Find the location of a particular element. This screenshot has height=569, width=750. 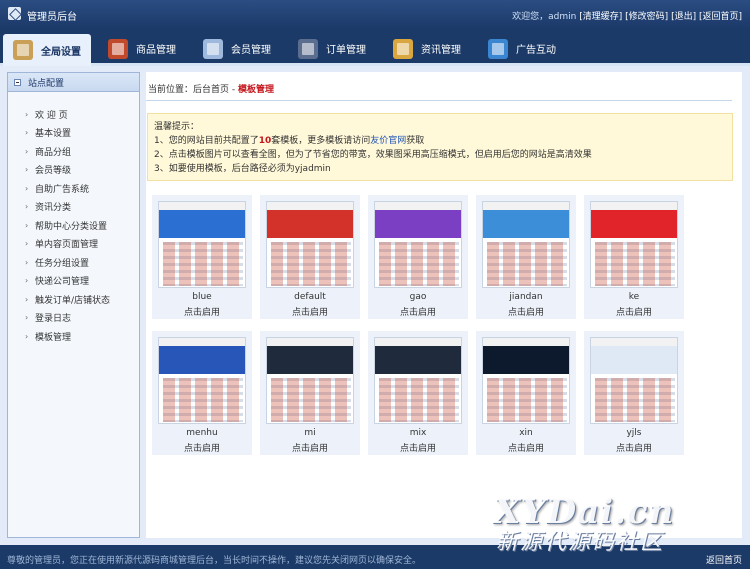

sidebar-item-ad-system: › 自助广告系统 is located at coordinates (73, 188).